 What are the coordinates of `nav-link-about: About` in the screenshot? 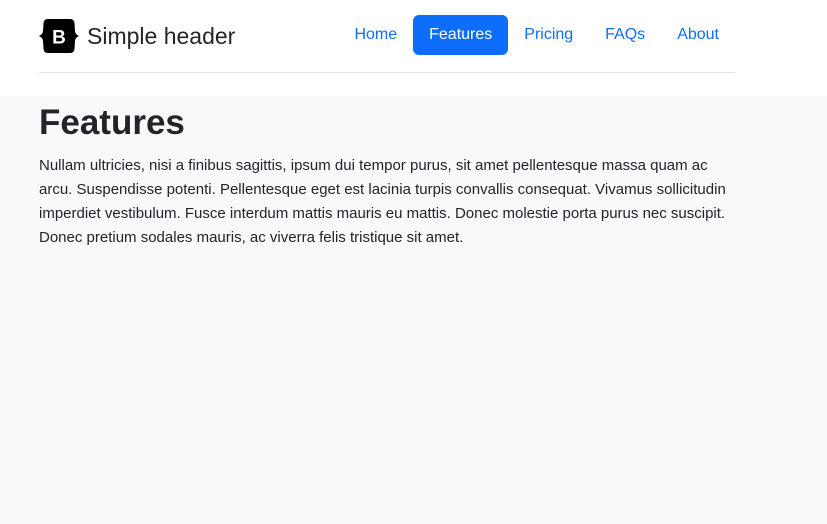 It's located at (698, 35).